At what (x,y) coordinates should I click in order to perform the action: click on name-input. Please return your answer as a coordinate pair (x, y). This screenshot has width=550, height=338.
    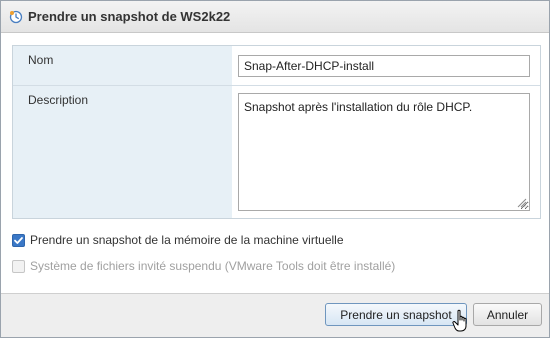
    Looking at the image, I should click on (384, 66).